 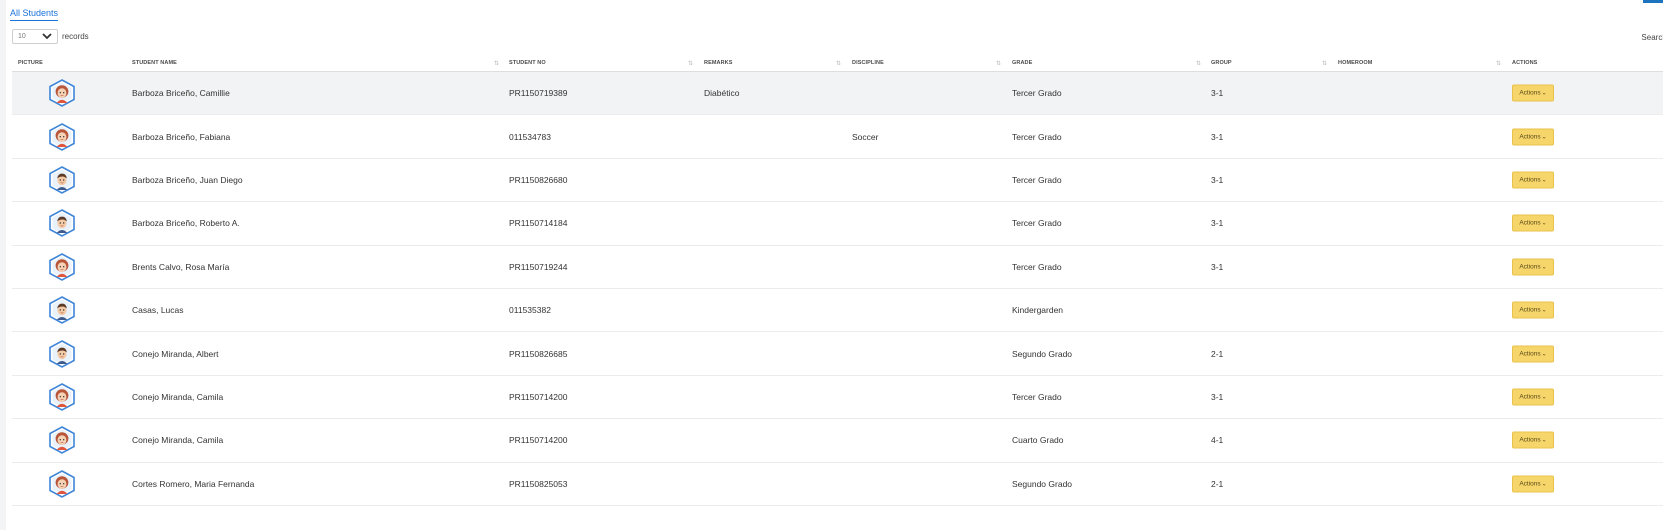 I want to click on student-no-cell: PR1150826680, so click(x=538, y=179).